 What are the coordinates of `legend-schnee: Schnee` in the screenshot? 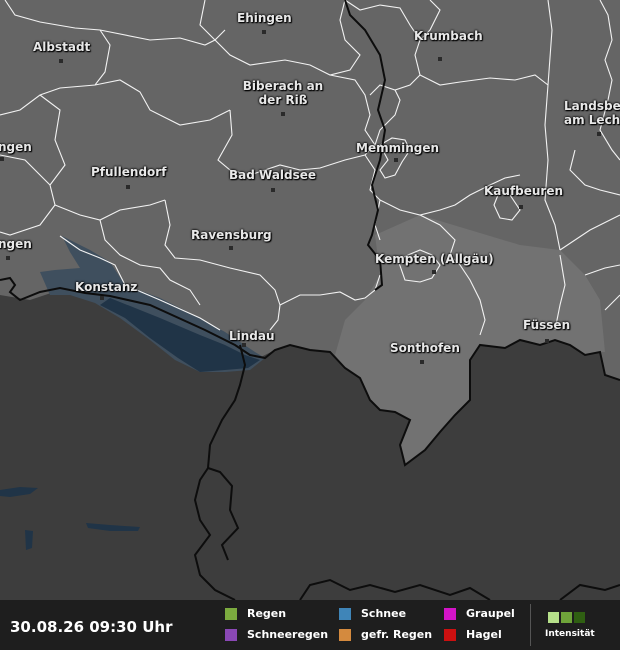 It's located at (372, 613).